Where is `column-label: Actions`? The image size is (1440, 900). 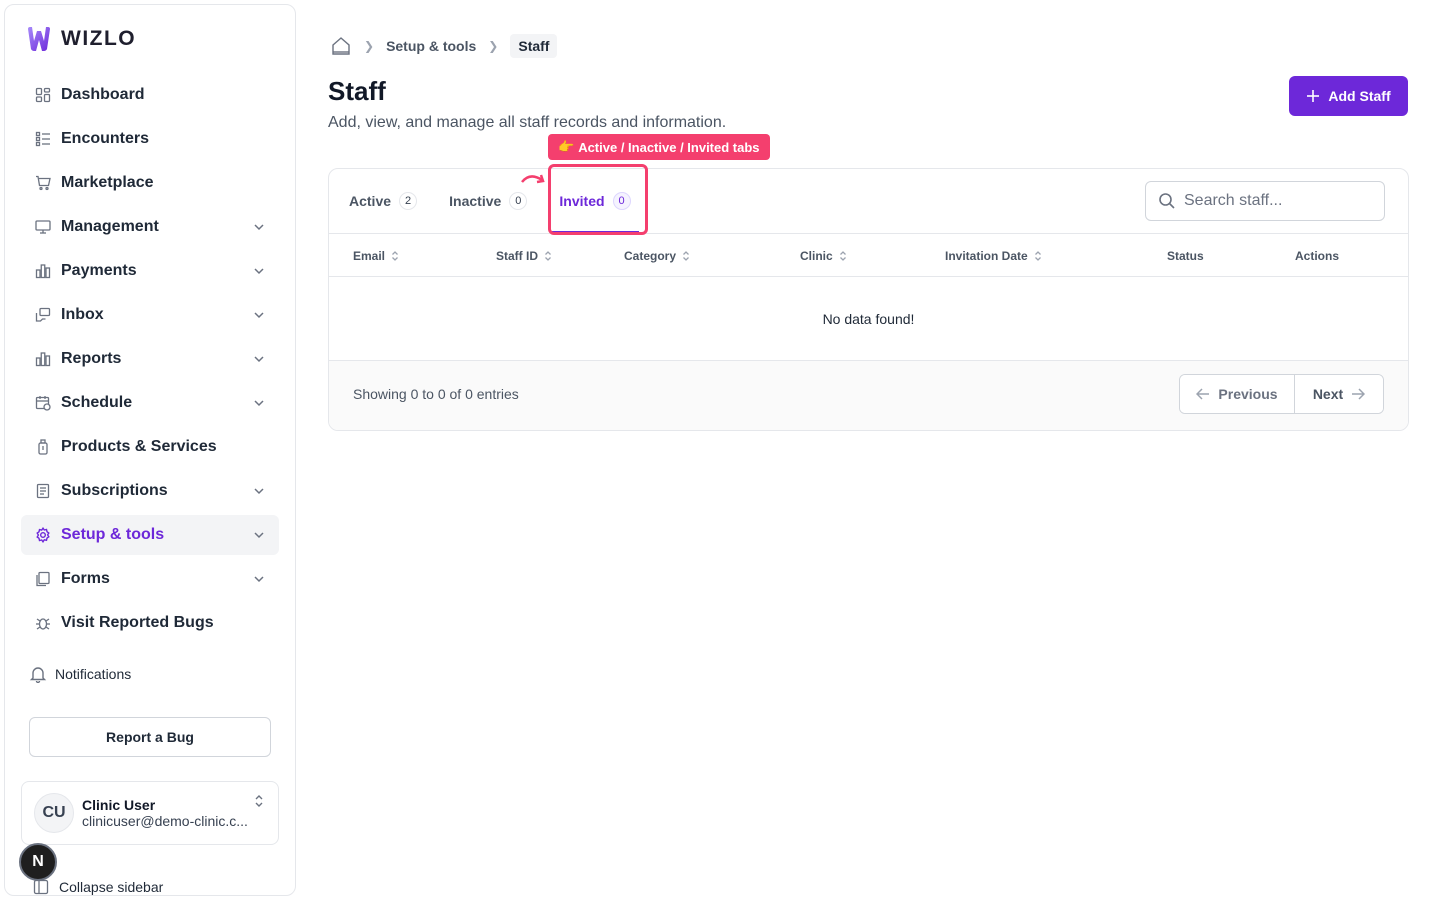
column-label: Actions is located at coordinates (1317, 256).